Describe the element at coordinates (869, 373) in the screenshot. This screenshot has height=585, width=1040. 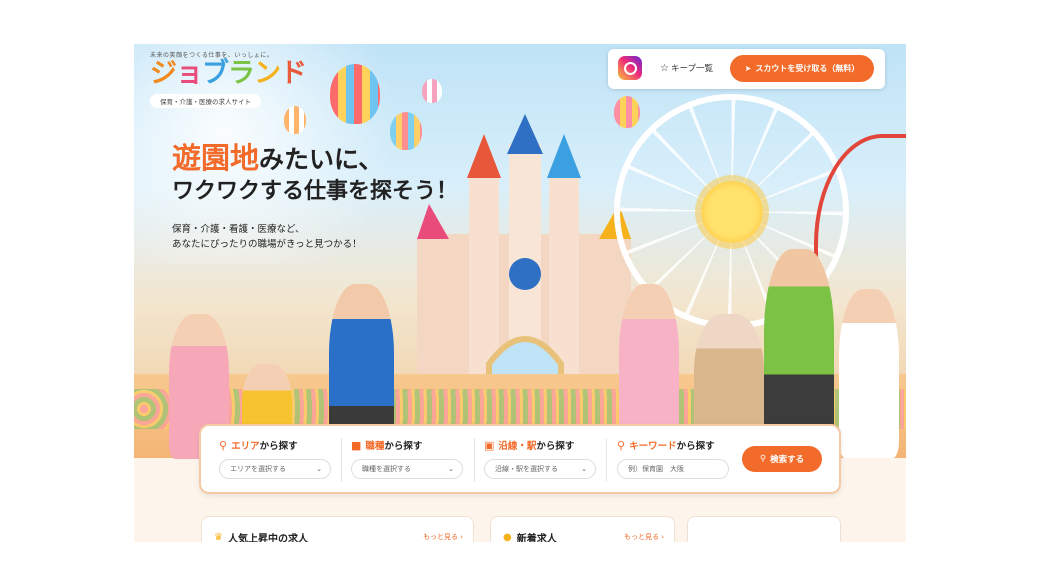
I see `person-illustration` at that location.